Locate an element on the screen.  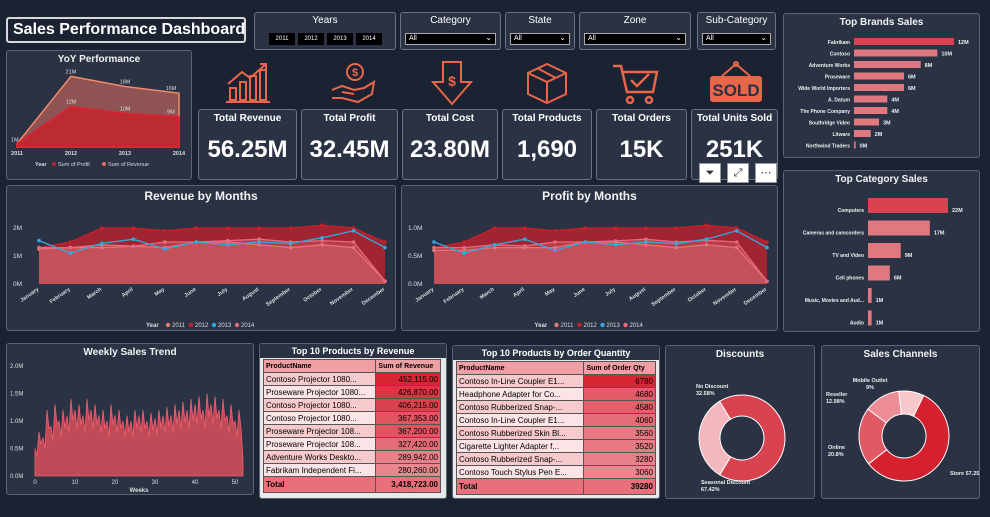
total-value: 3,418,723.00 is located at coordinates (408, 484).